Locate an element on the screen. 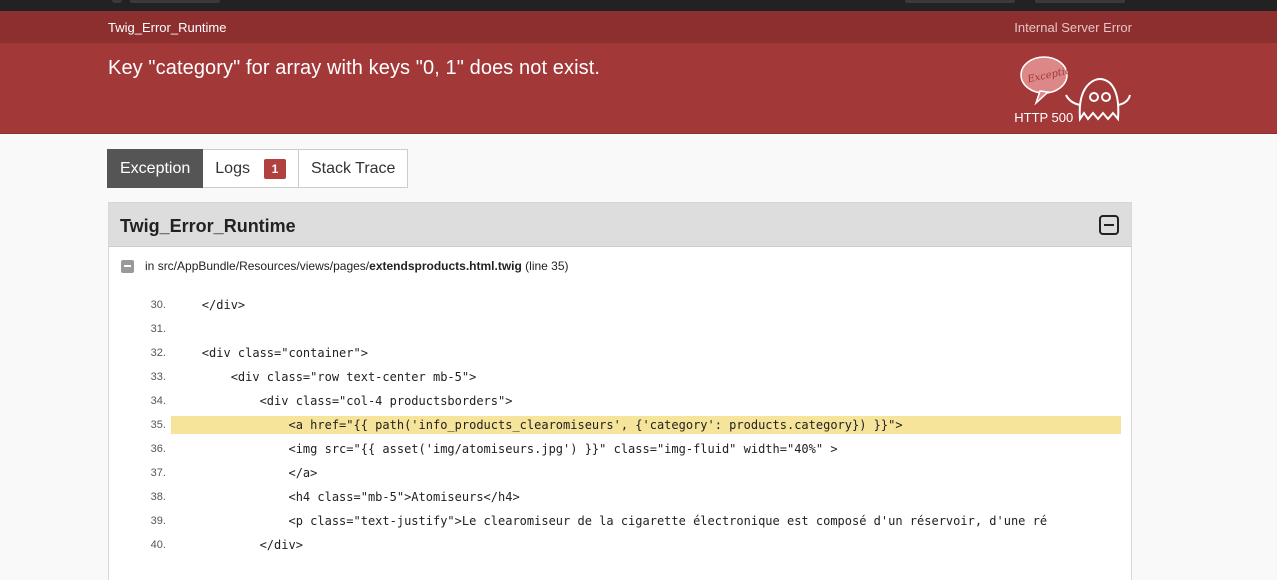 Image resolution: width=1277 pixels, height=580 pixels. panel-title: Twig_Error_Runtime is located at coordinates (208, 226).